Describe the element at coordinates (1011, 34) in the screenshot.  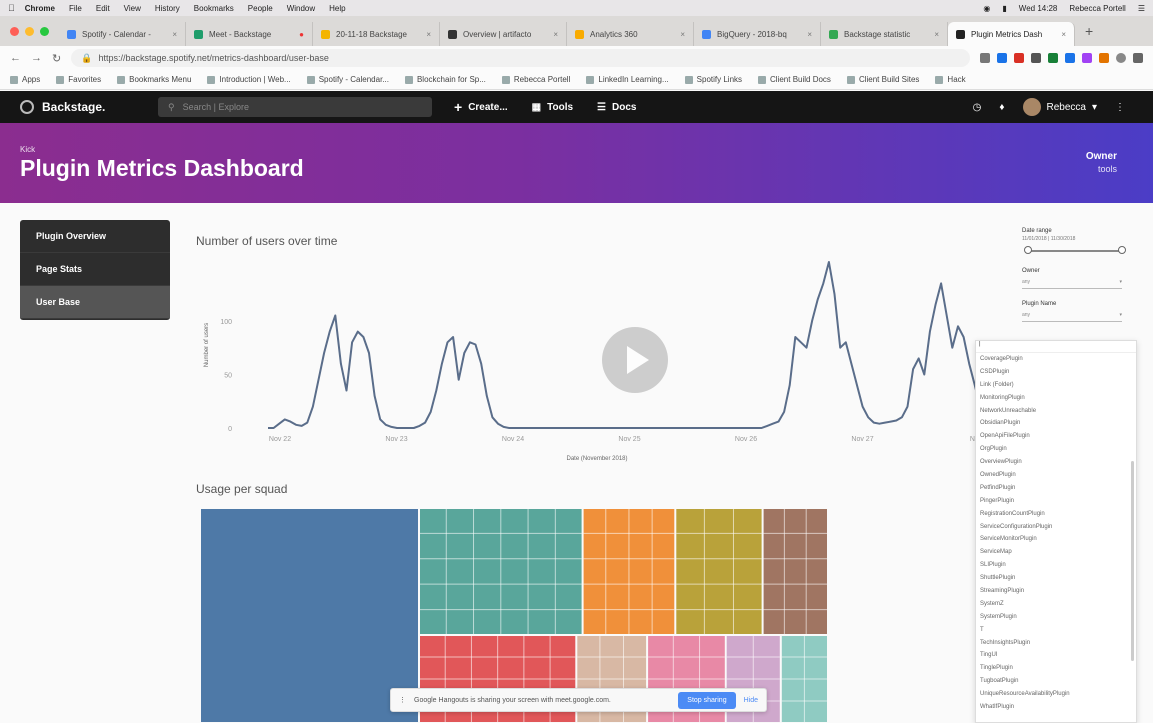
I see `tab-plugin-metrics: Plugin Metrics Dash ×` at that location.